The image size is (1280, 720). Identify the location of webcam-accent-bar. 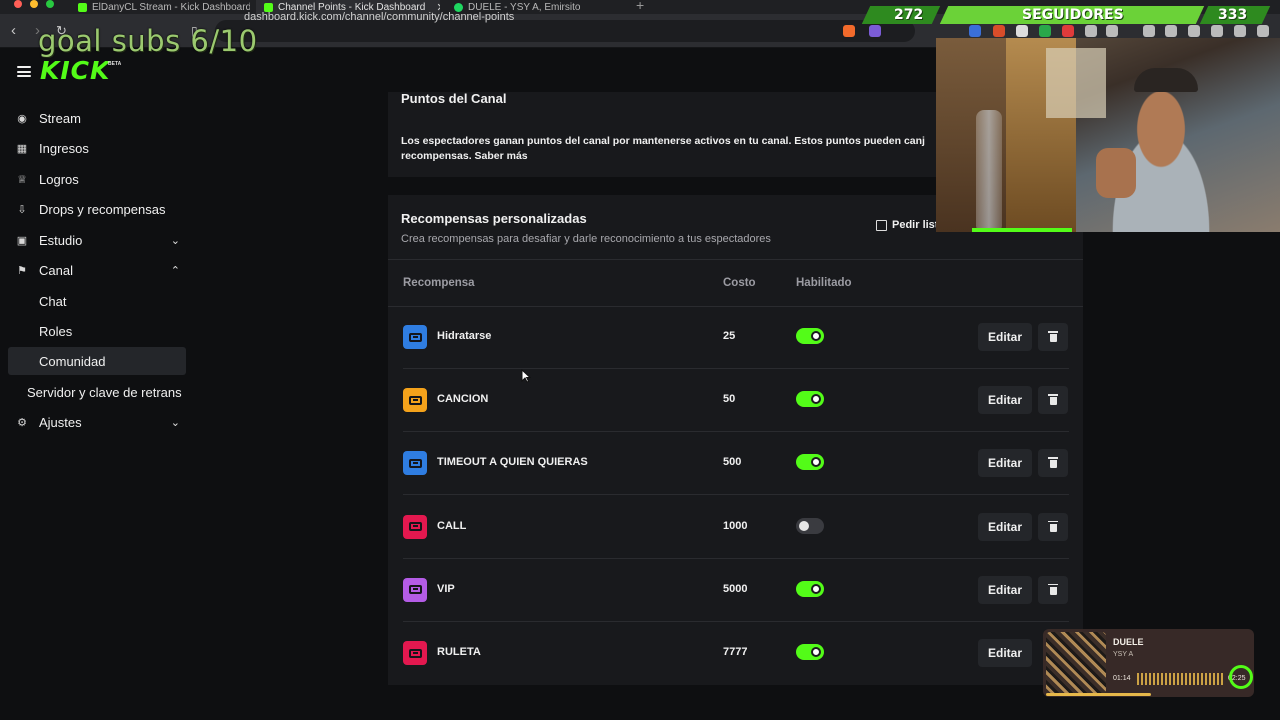
(1022, 230).